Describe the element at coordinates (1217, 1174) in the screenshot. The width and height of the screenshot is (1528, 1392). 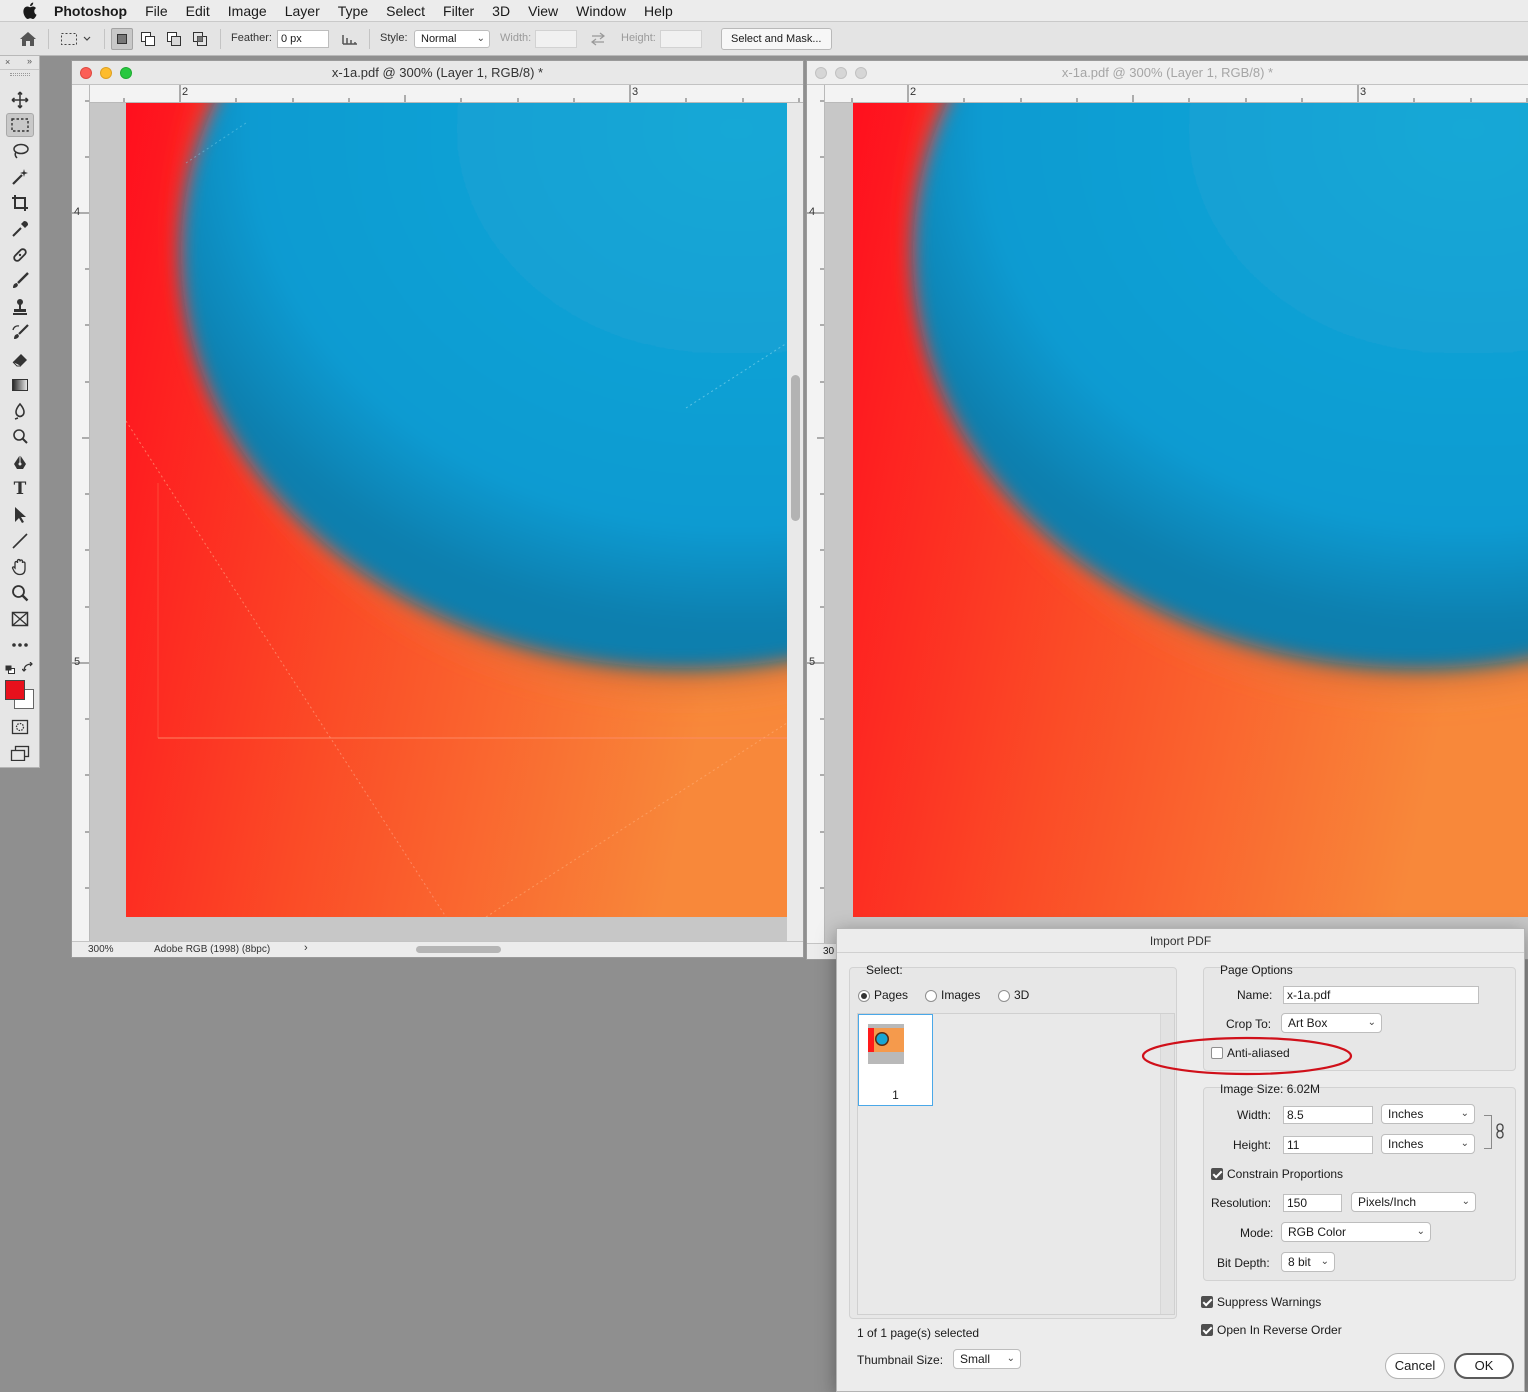
I see `constrain-proportions-checkbox` at that location.